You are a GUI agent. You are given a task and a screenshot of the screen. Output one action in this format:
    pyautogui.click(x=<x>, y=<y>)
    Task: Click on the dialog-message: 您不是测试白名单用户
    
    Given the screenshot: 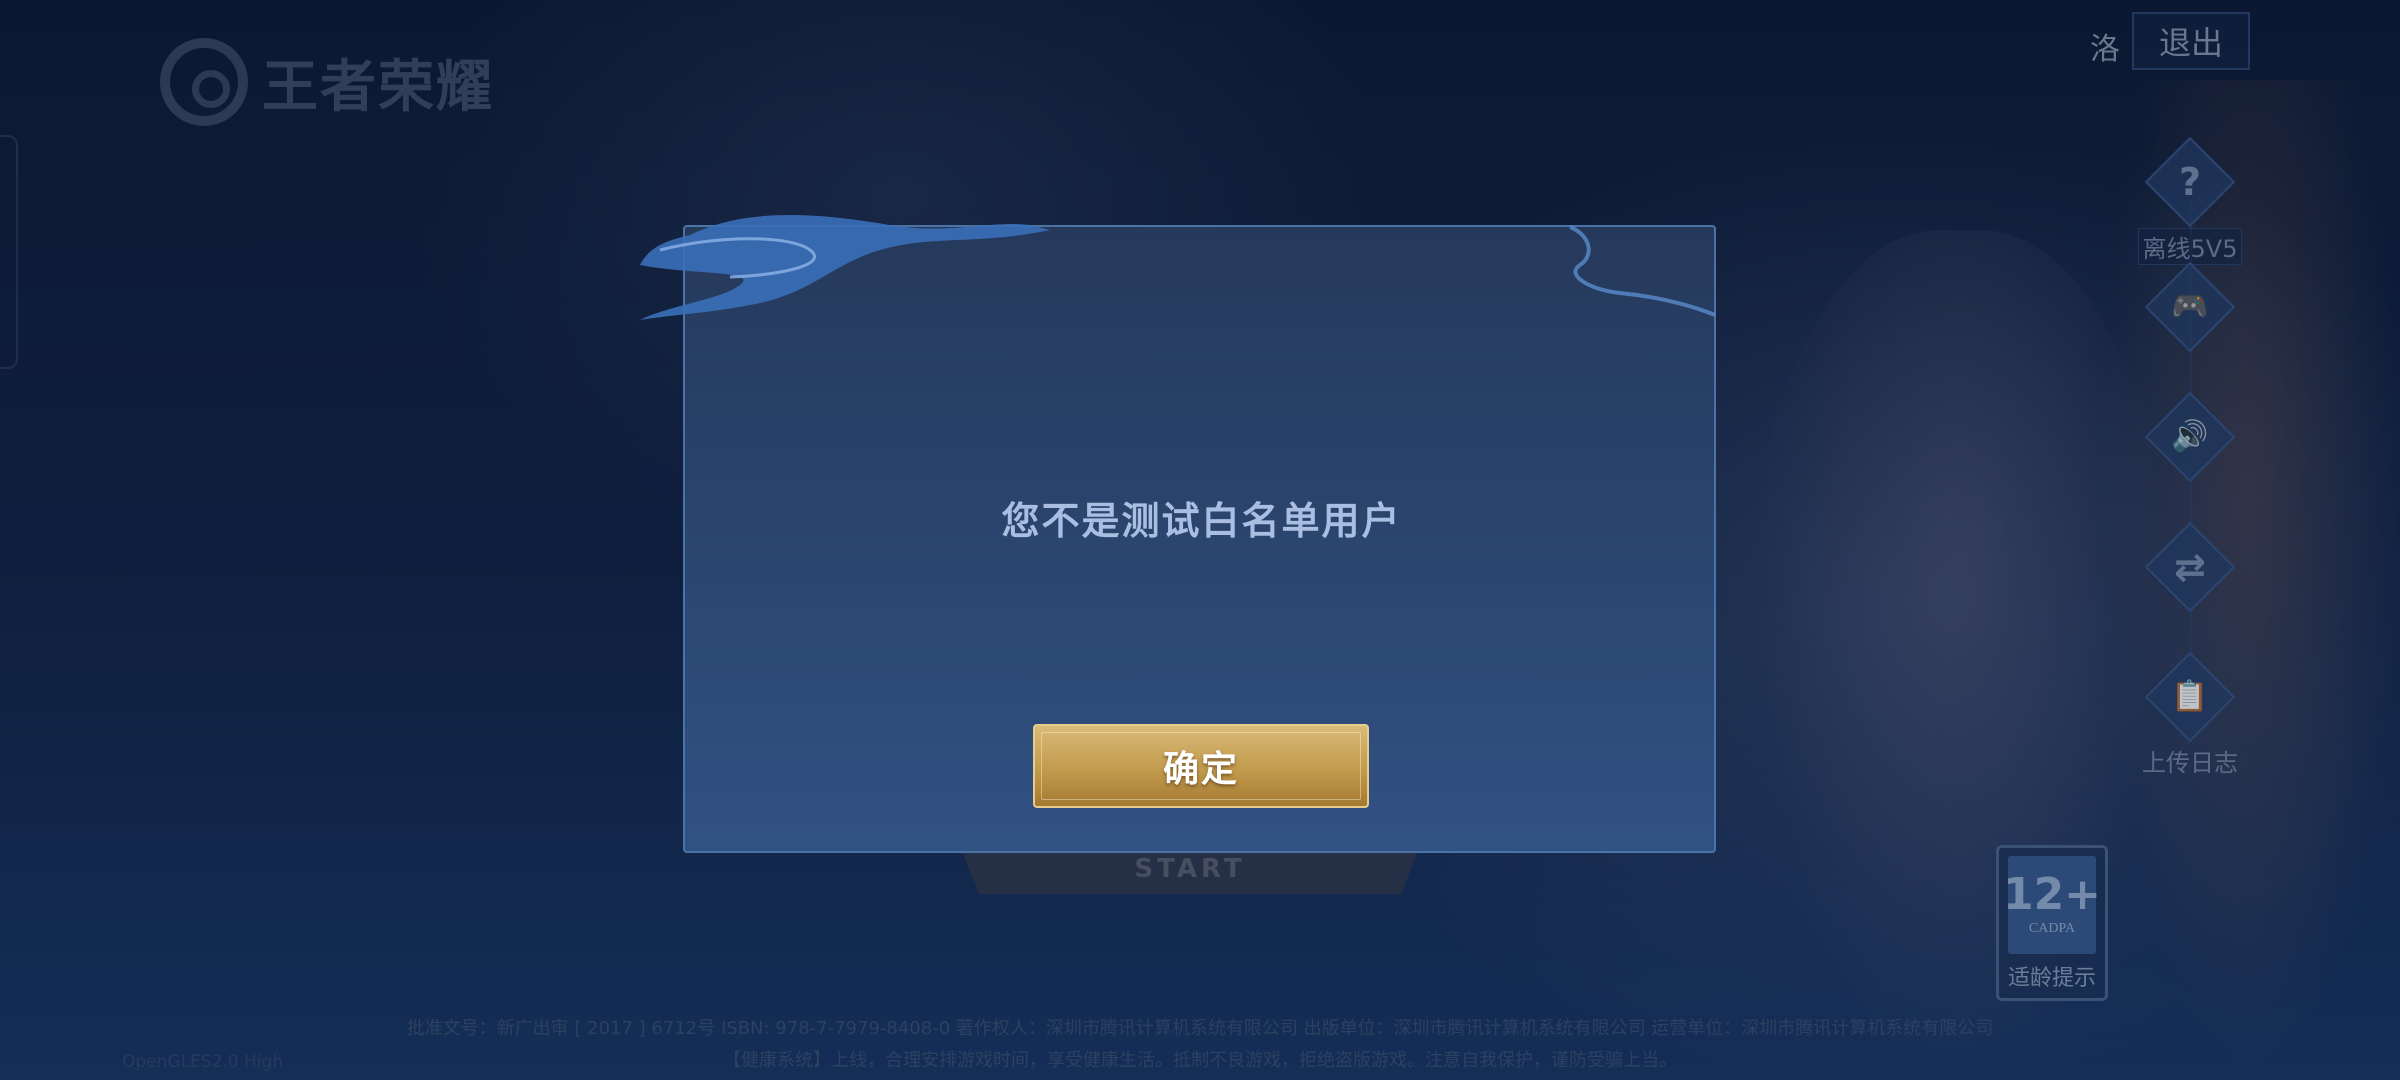 What is the action you would take?
    pyautogui.click(x=1201, y=521)
    